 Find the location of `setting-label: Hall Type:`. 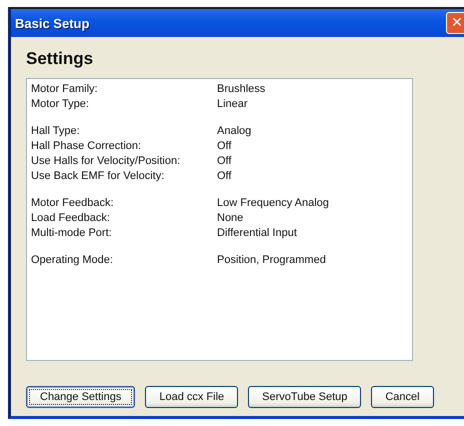

setting-label: Hall Type: is located at coordinates (56, 131).